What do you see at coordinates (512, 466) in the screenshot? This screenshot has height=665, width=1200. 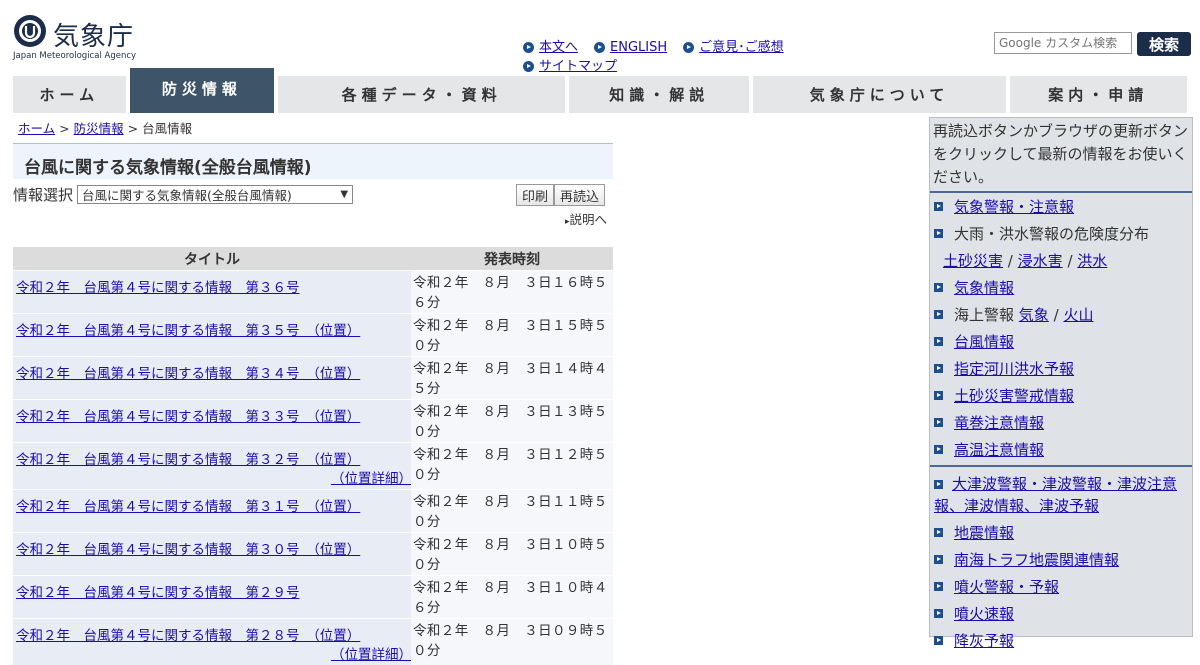 I see `cell-time: 令和２年 ８月 ３日１２時５０分` at bounding box center [512, 466].